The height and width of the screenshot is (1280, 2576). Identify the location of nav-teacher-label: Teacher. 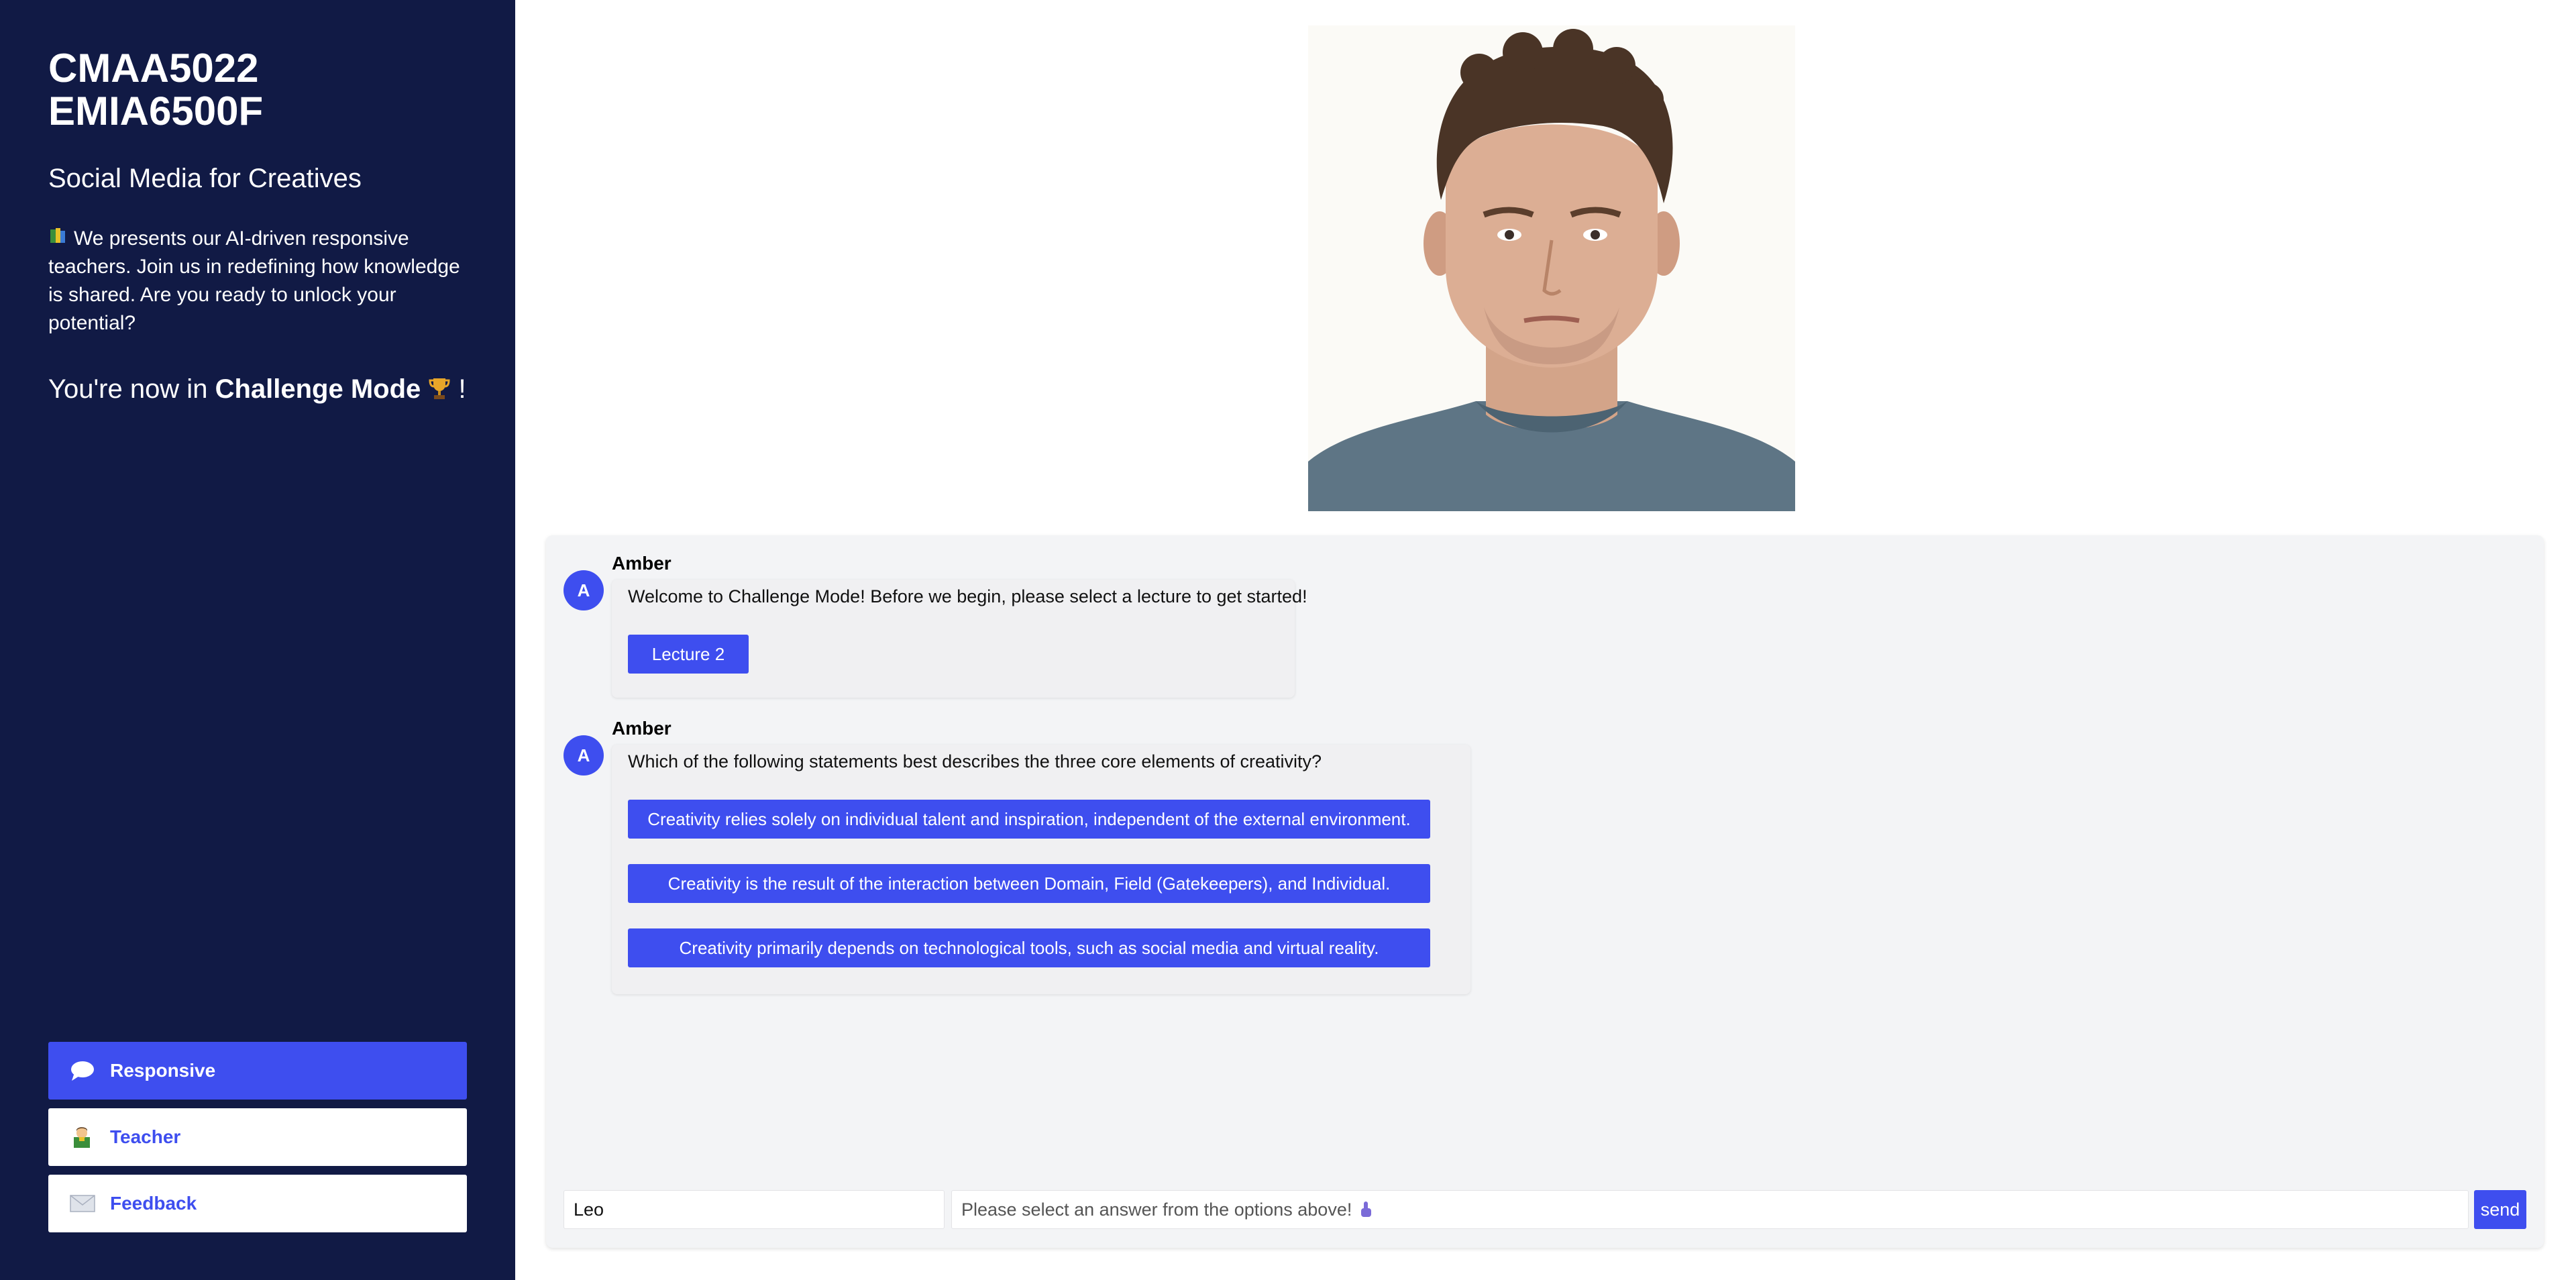
(145, 1137).